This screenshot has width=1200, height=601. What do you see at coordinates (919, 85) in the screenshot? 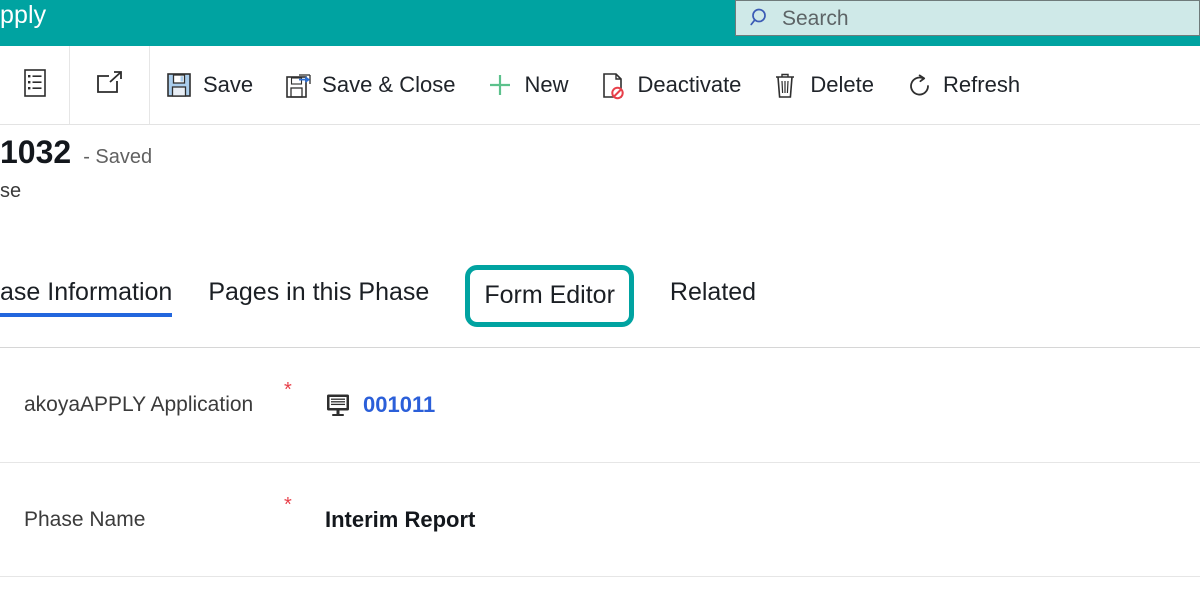
I see `refresh-icon` at bounding box center [919, 85].